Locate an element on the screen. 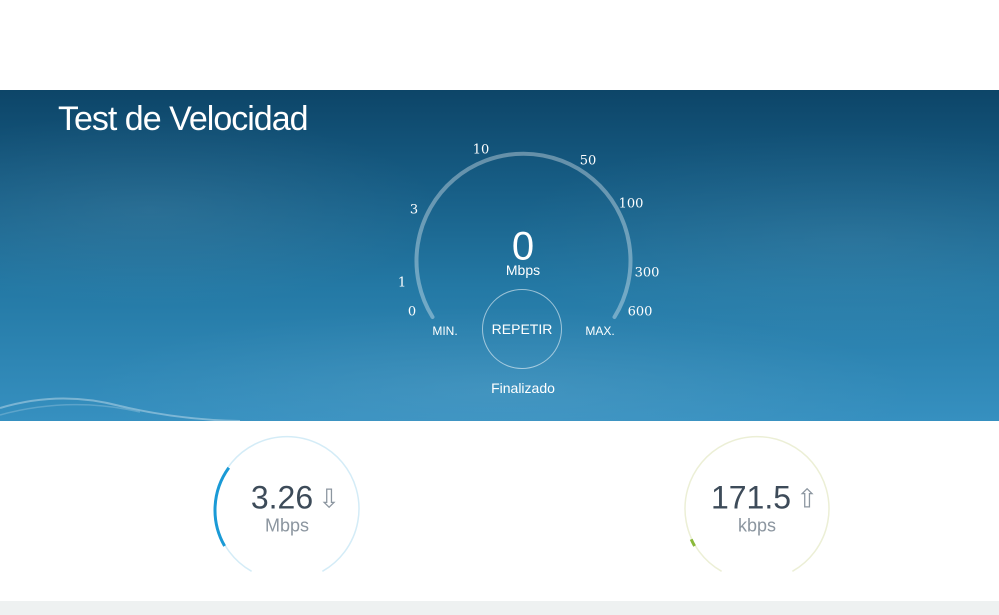  upload-progress-arc is located at coordinates (692, 542).